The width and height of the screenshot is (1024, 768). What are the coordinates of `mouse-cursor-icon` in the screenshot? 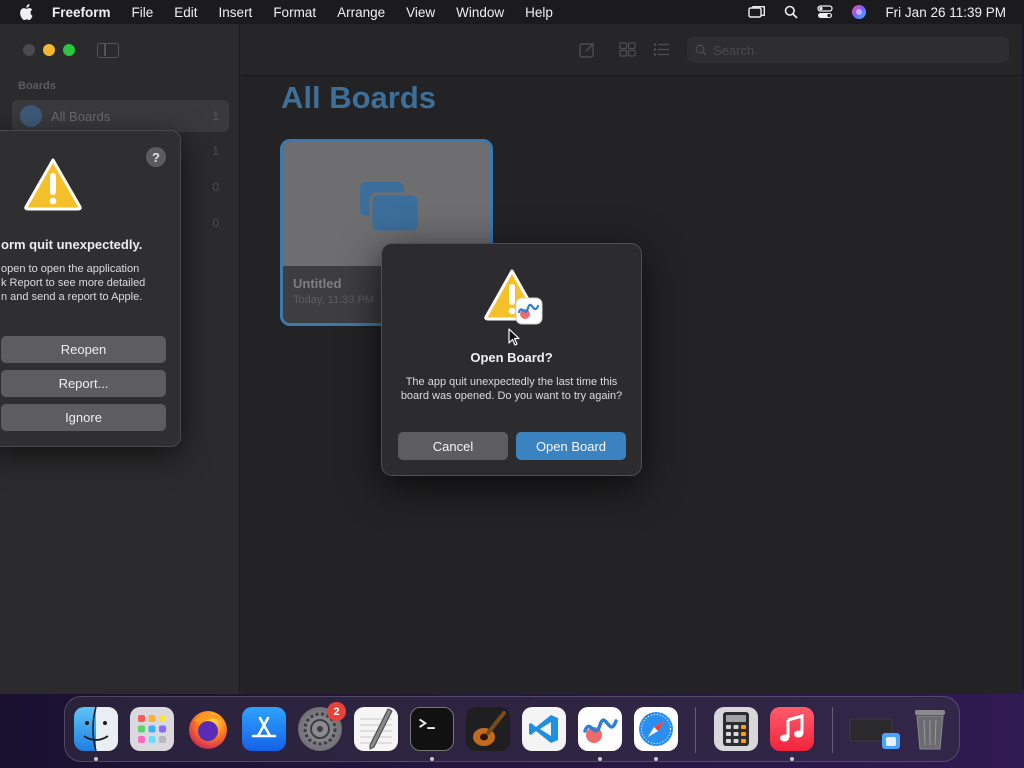 It's located at (514, 337).